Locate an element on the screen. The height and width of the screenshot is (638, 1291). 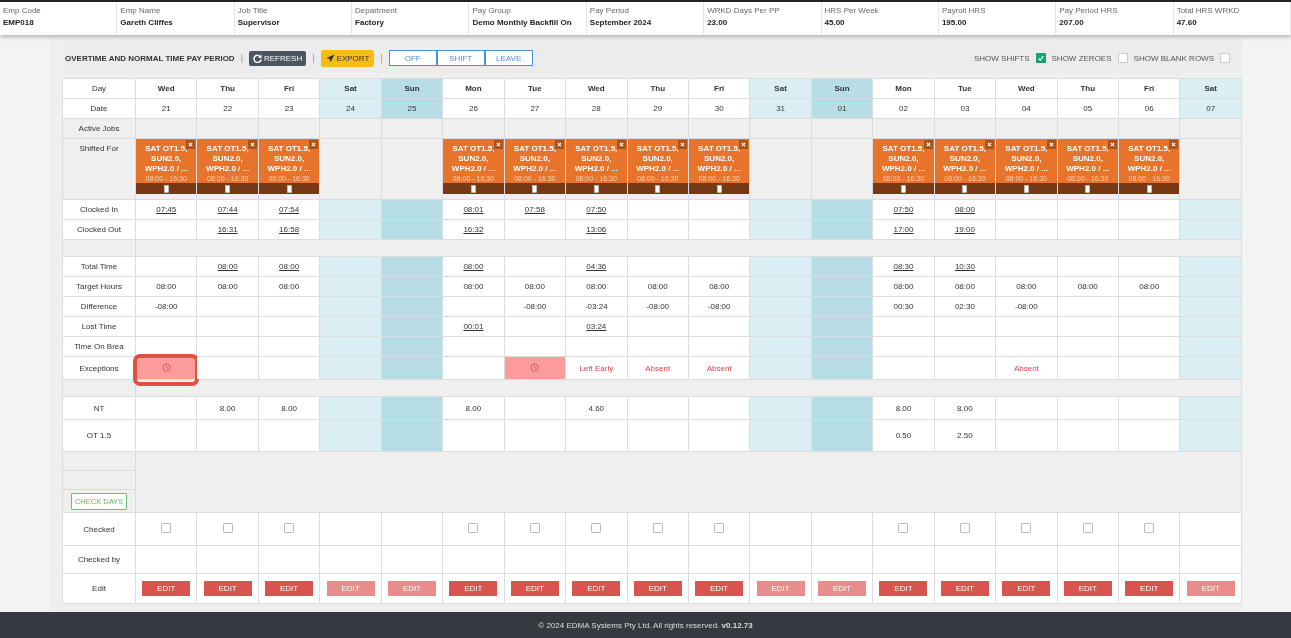
refresh-button: REFRESH is located at coordinates (278, 58).